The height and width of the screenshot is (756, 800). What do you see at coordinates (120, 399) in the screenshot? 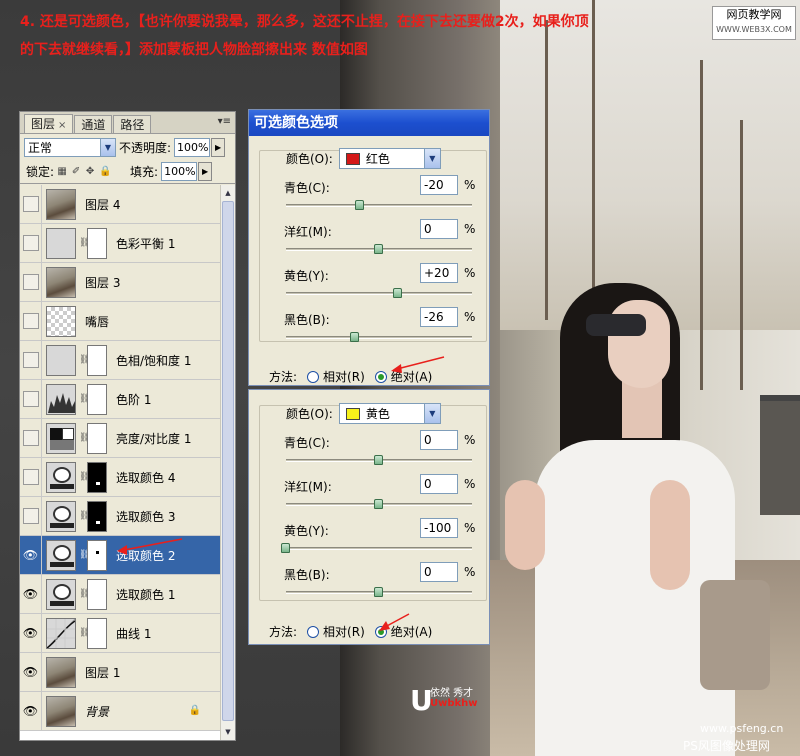
I see `layer-row: ⛓ 色阶 1` at bounding box center [120, 399].